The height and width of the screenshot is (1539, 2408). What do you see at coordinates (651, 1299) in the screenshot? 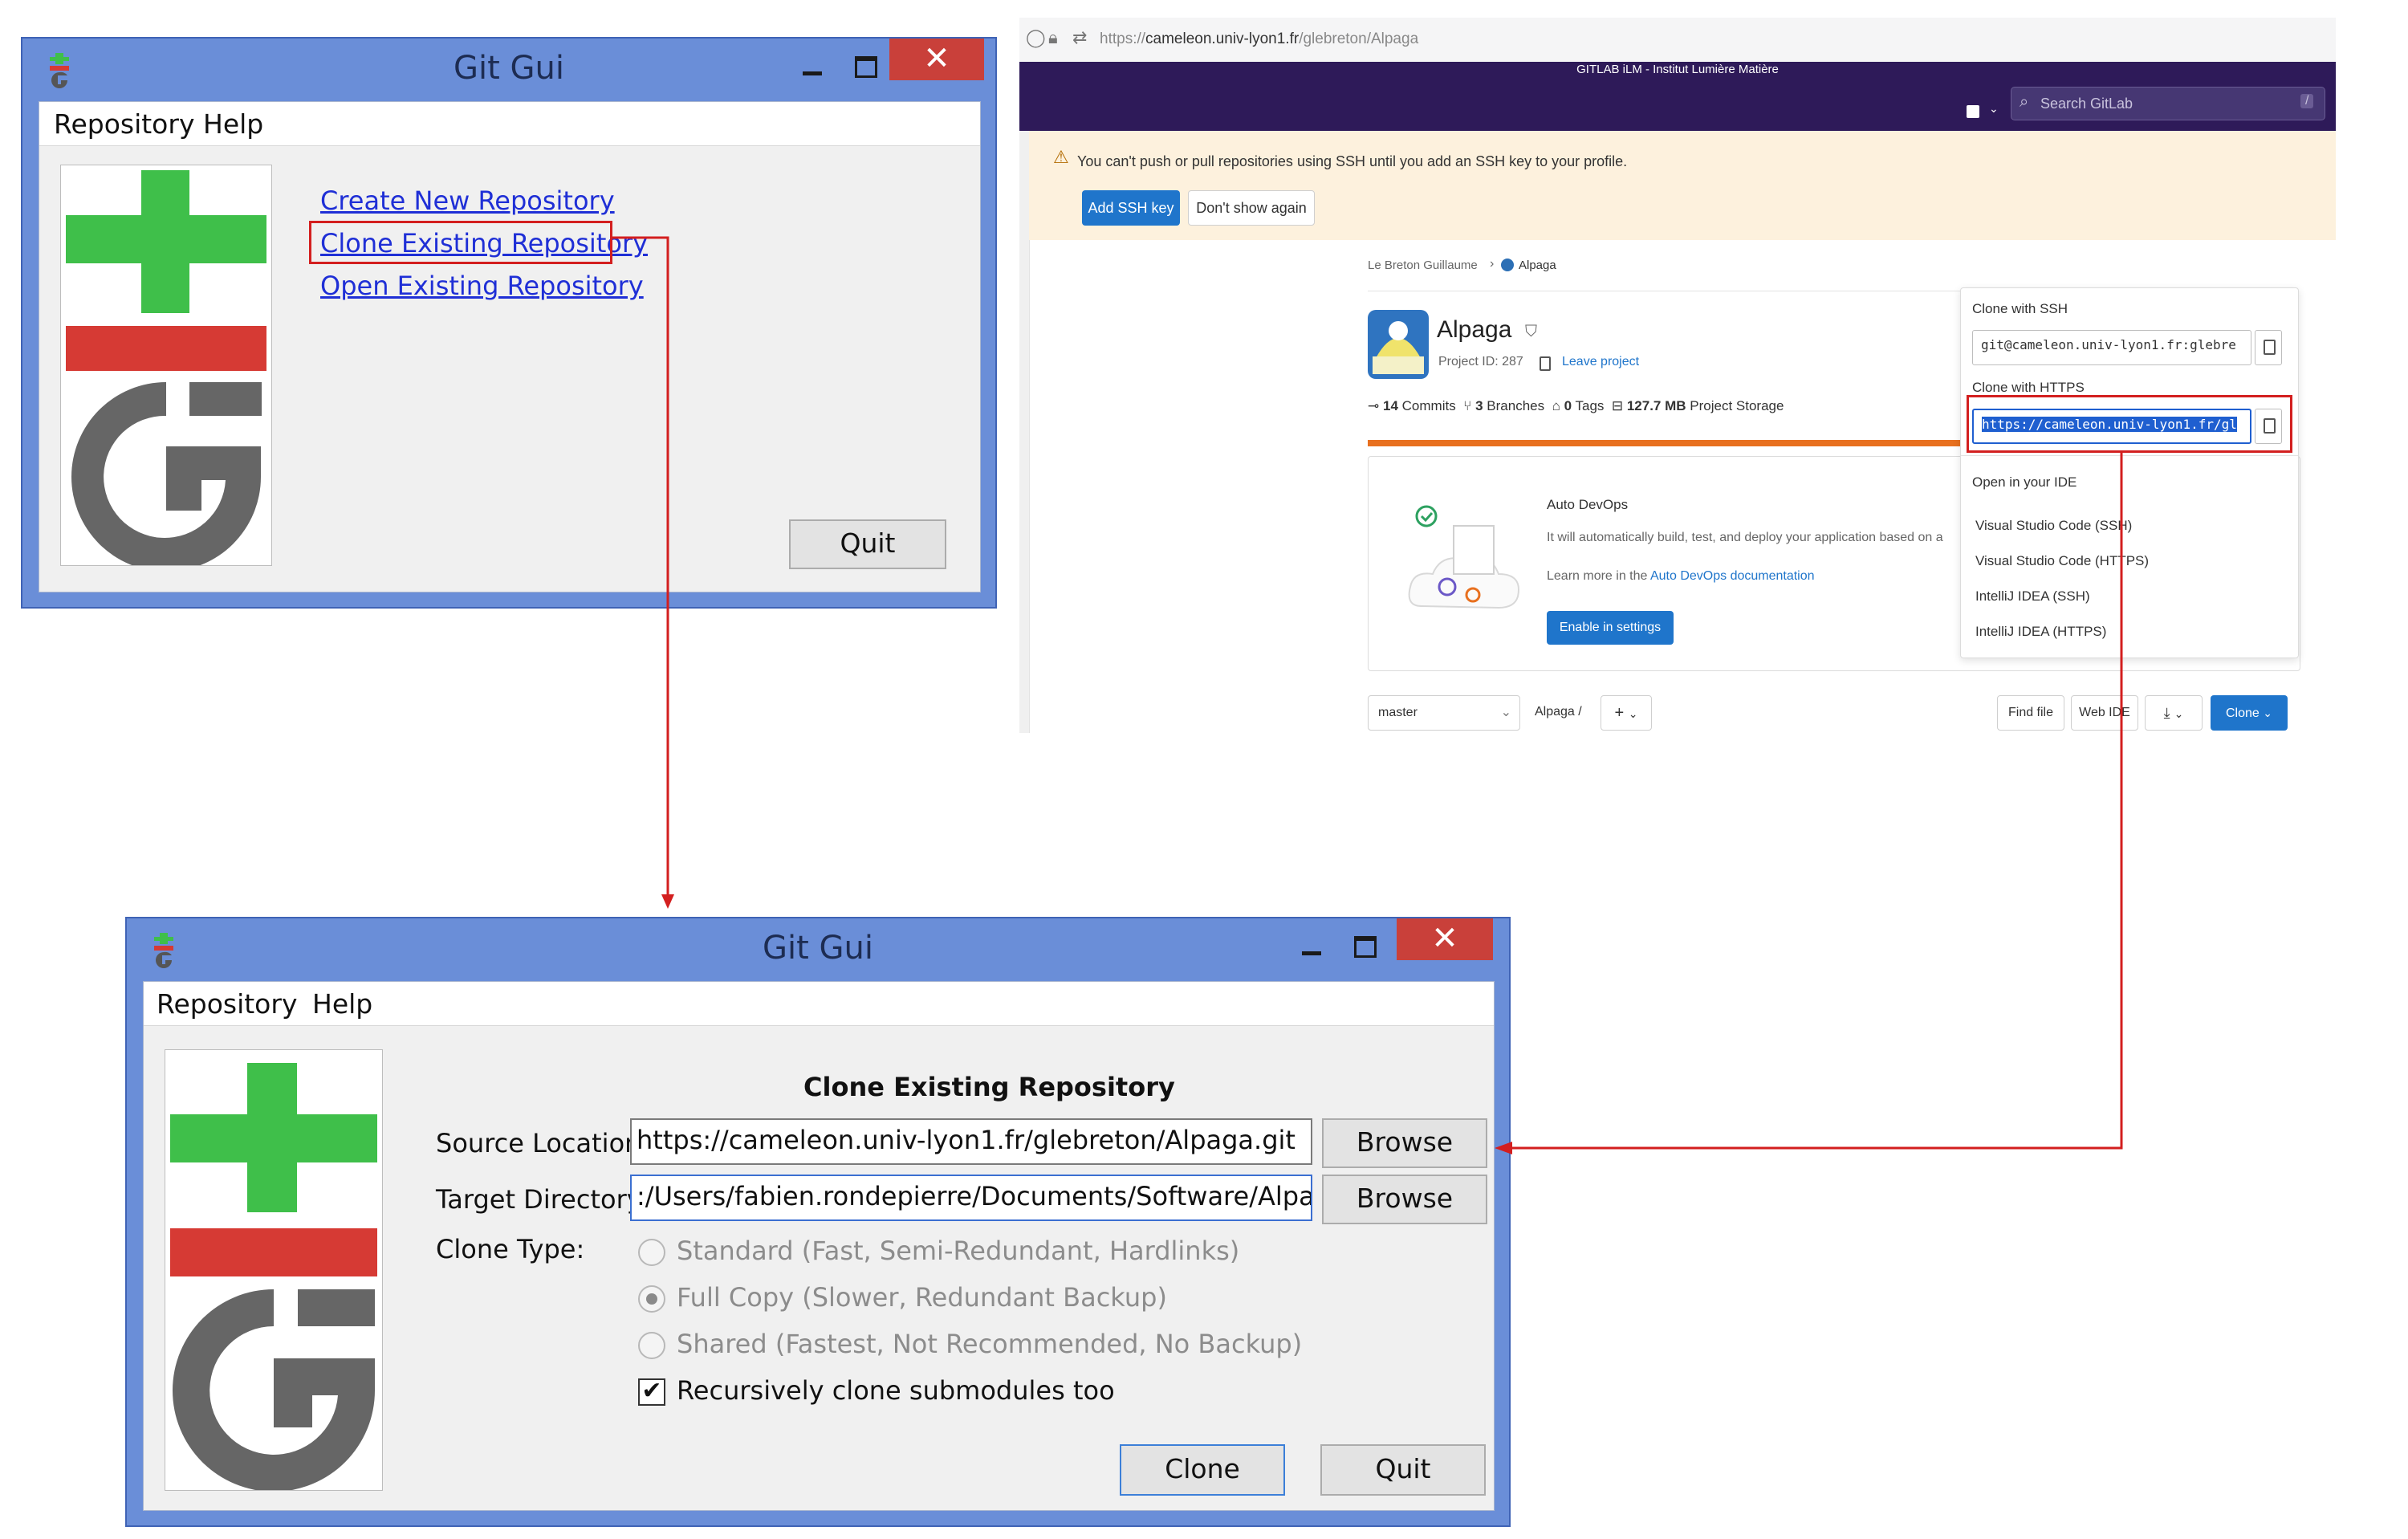
I see `clone-type-full-copy-radio` at bounding box center [651, 1299].